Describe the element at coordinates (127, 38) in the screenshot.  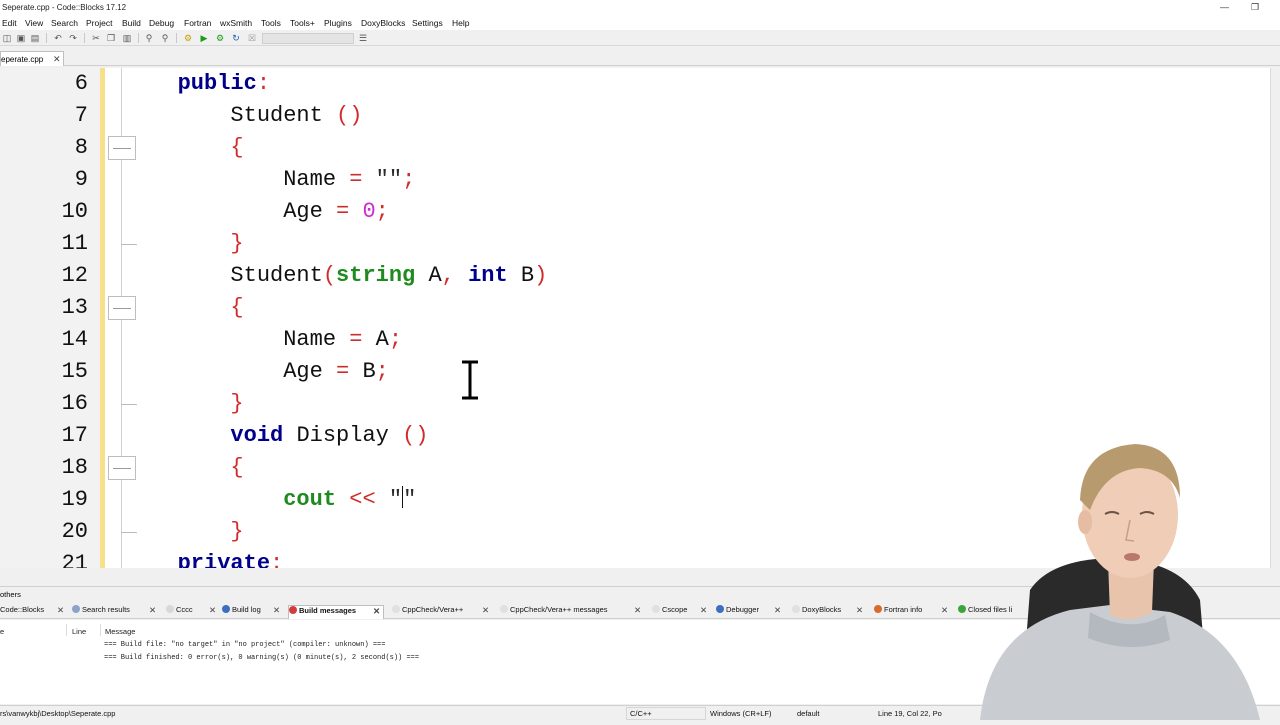
I see `paste-icon: ▥` at that location.